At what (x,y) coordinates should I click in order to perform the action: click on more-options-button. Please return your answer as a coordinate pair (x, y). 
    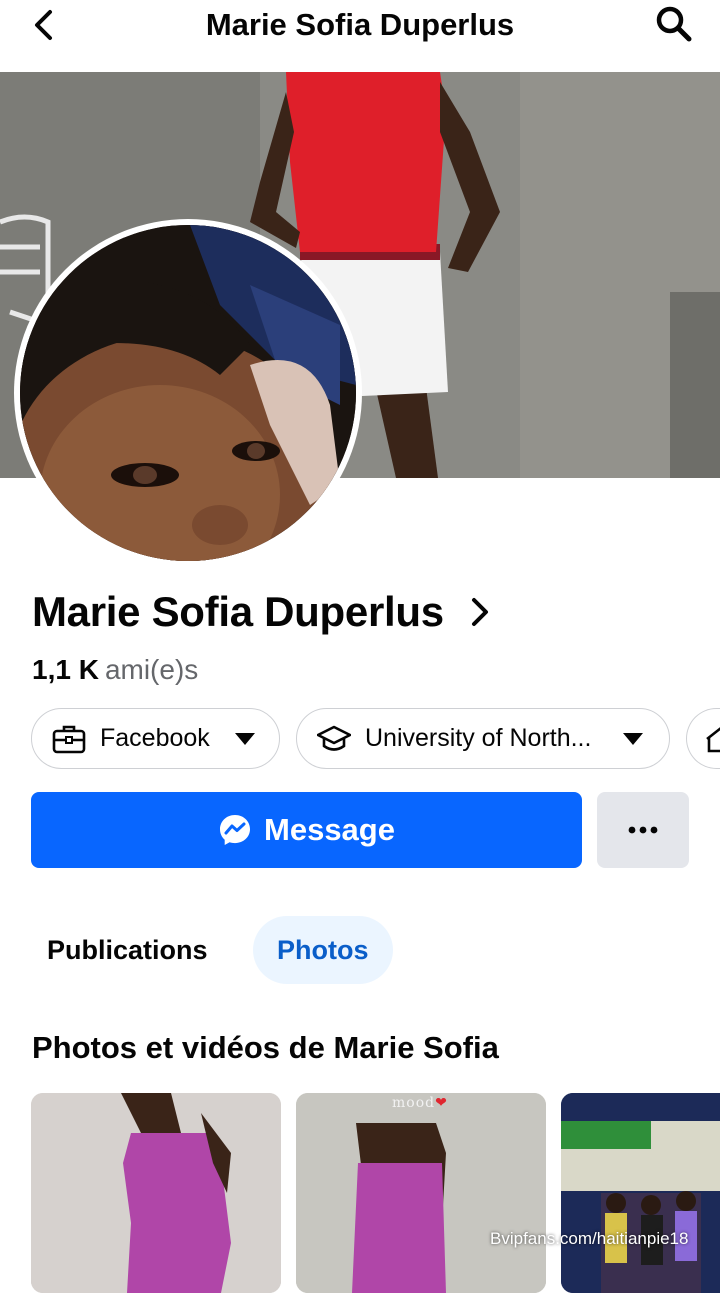
    Looking at the image, I should click on (643, 830).